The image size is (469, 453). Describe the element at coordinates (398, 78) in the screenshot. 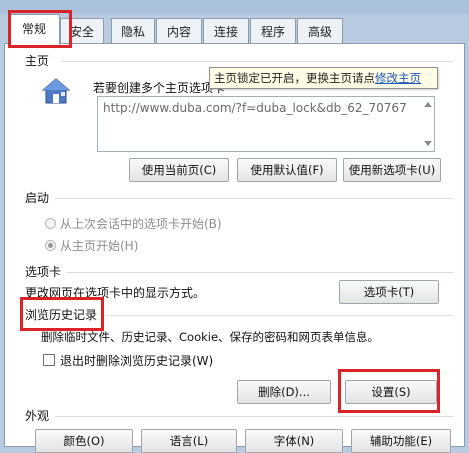

I see `modify-homepage-link: 修改主页` at that location.